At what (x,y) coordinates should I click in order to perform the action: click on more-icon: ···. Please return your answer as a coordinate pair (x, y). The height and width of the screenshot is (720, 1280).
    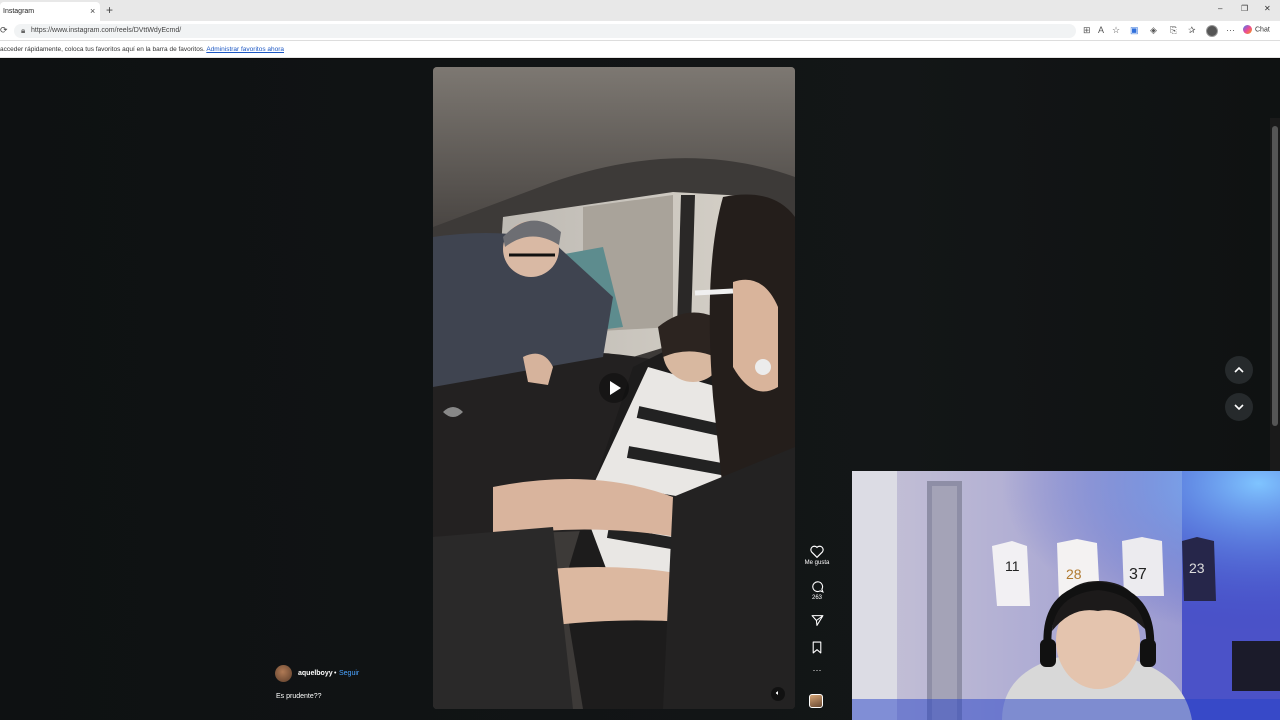
    Looking at the image, I should click on (817, 670).